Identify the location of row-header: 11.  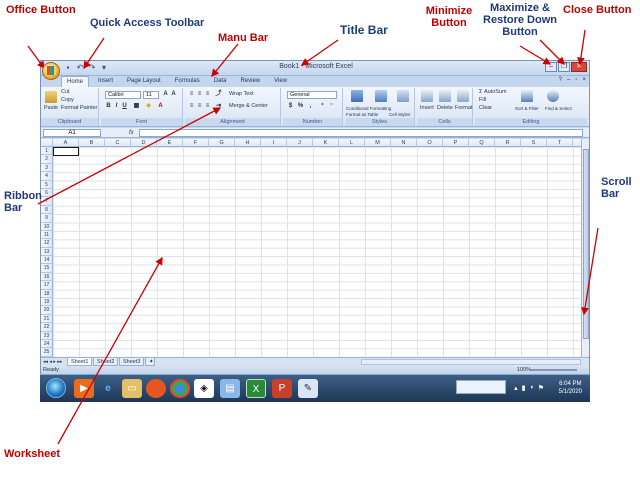
(47, 235).